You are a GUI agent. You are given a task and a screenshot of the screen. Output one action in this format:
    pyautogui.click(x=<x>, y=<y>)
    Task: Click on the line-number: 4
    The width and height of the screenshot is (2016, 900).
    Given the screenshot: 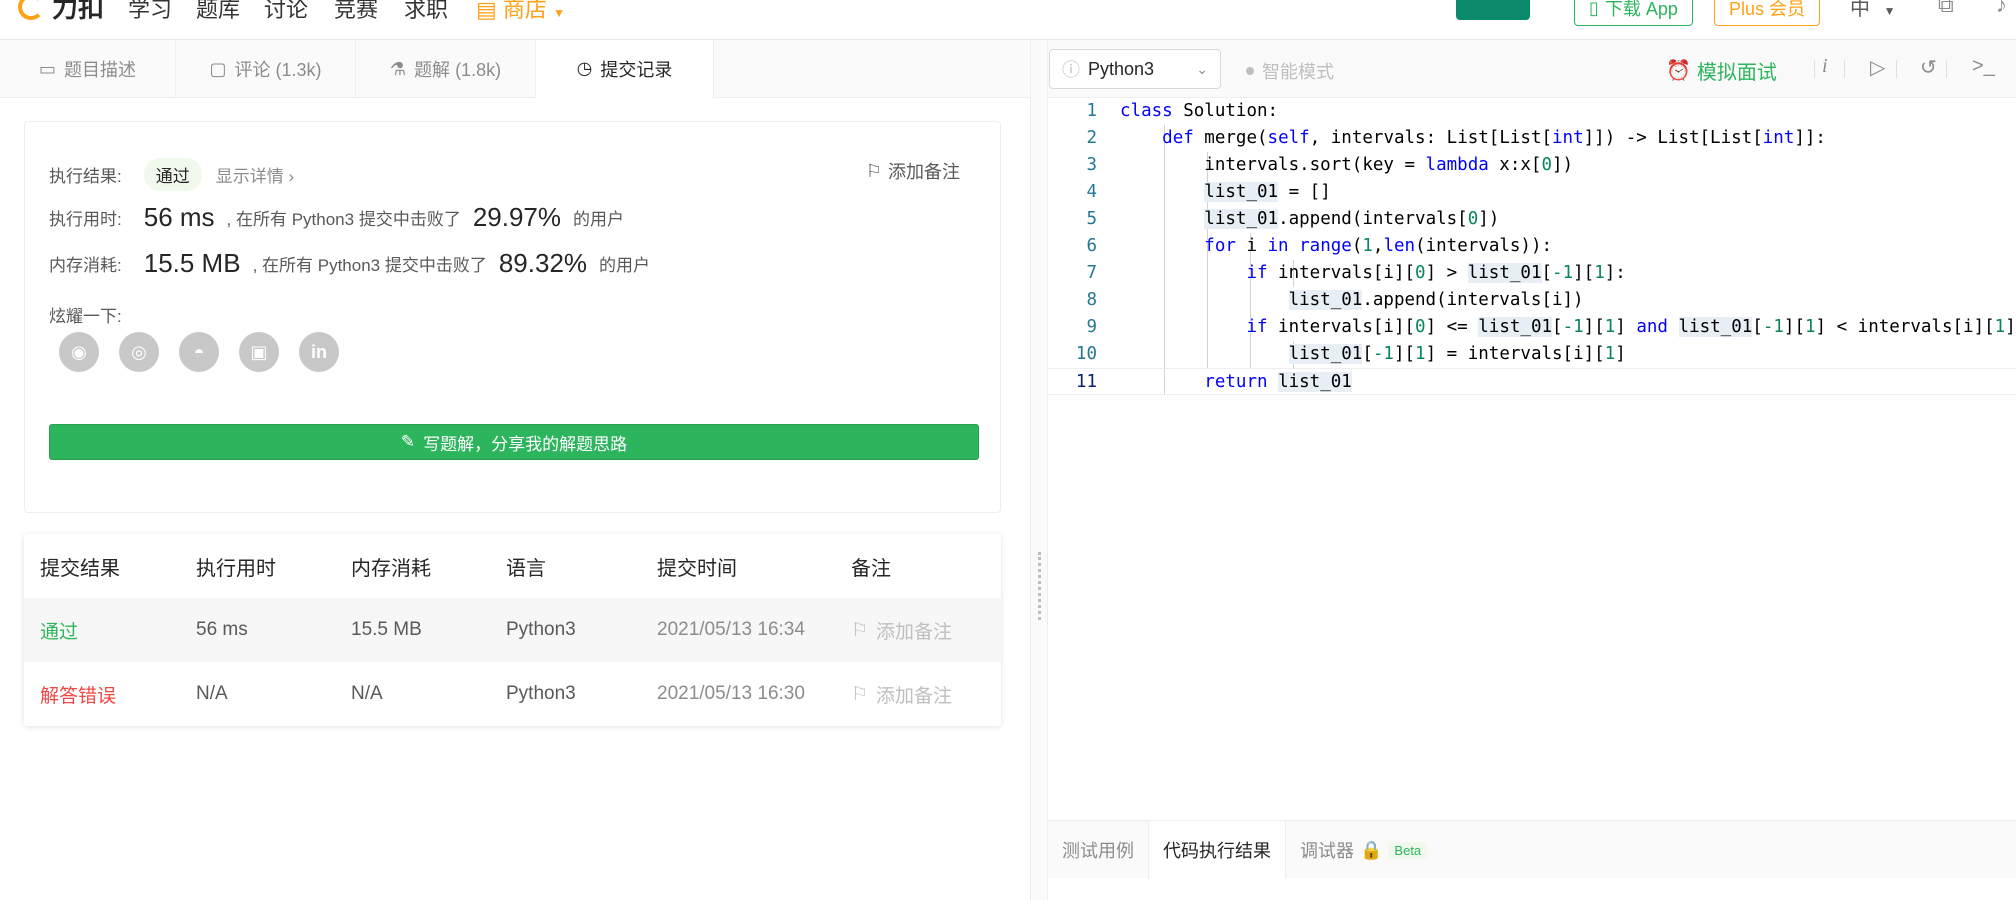 What is the action you would take?
    pyautogui.click(x=1091, y=192)
    